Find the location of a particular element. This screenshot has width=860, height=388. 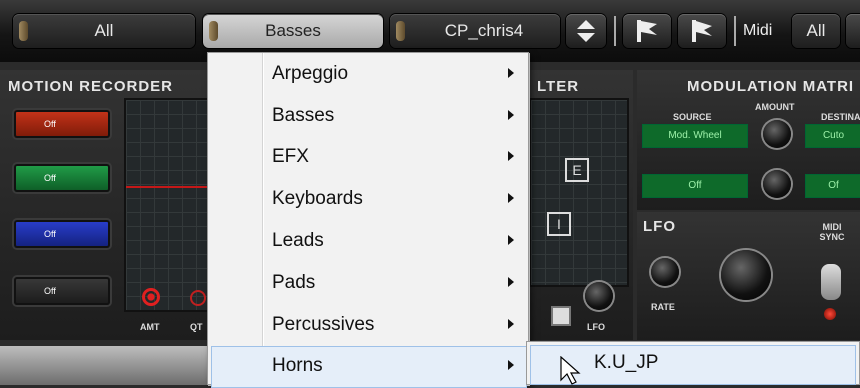

preset-name: CP_chris4 is located at coordinates (484, 30).